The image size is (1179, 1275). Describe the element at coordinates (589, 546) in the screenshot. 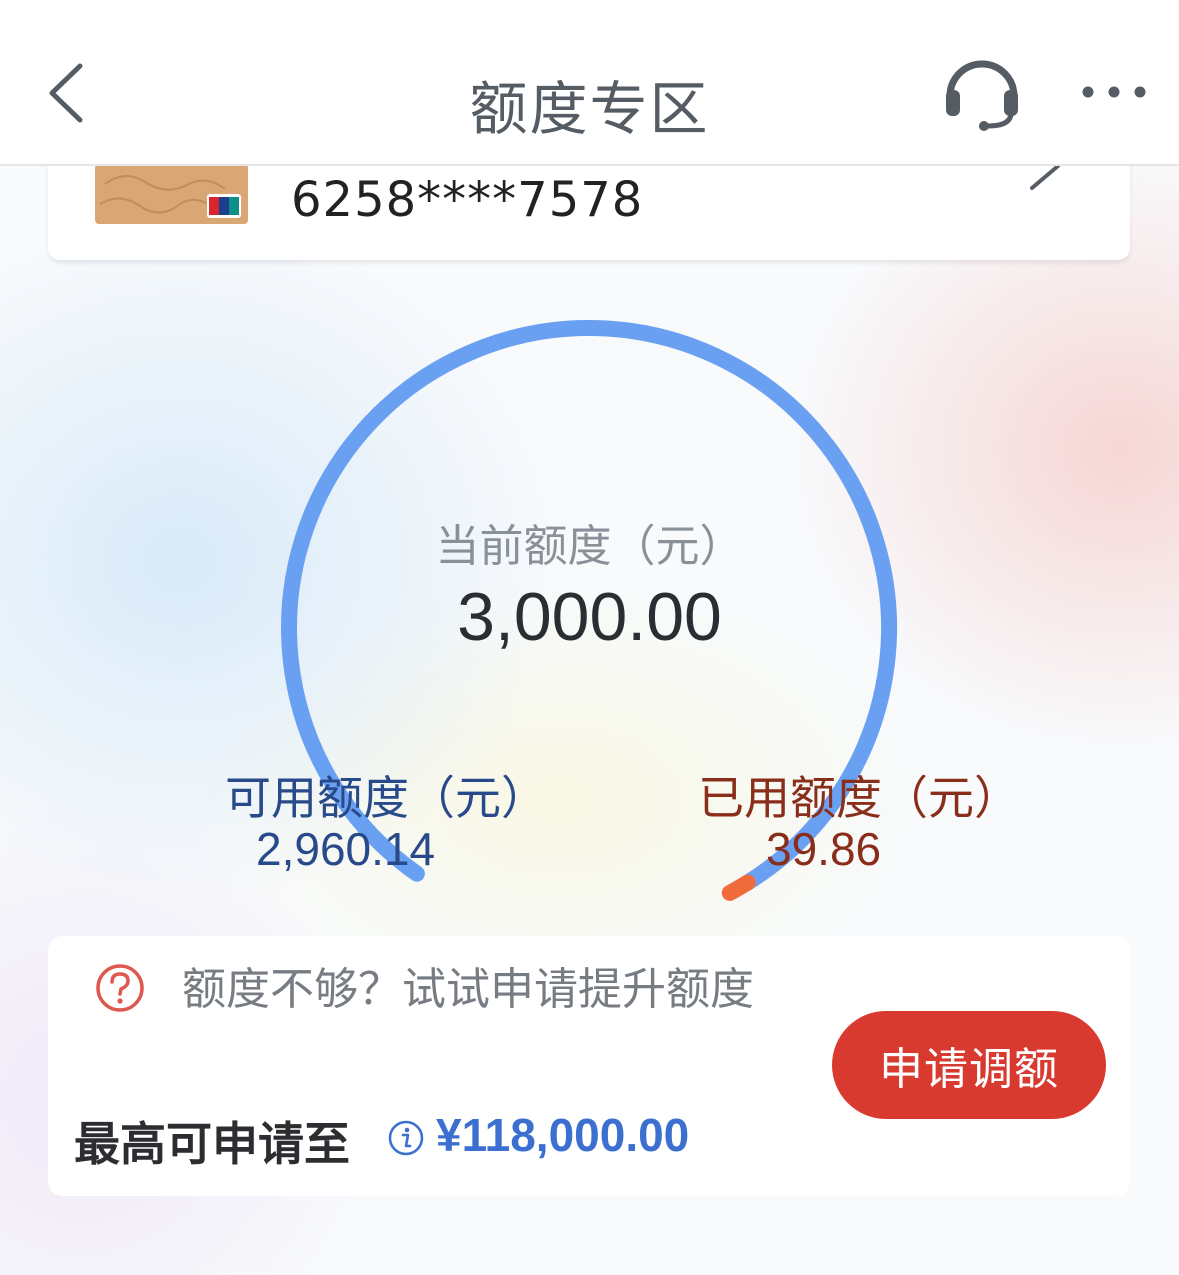

I see `current-limit-label: 当前额度（元）` at that location.